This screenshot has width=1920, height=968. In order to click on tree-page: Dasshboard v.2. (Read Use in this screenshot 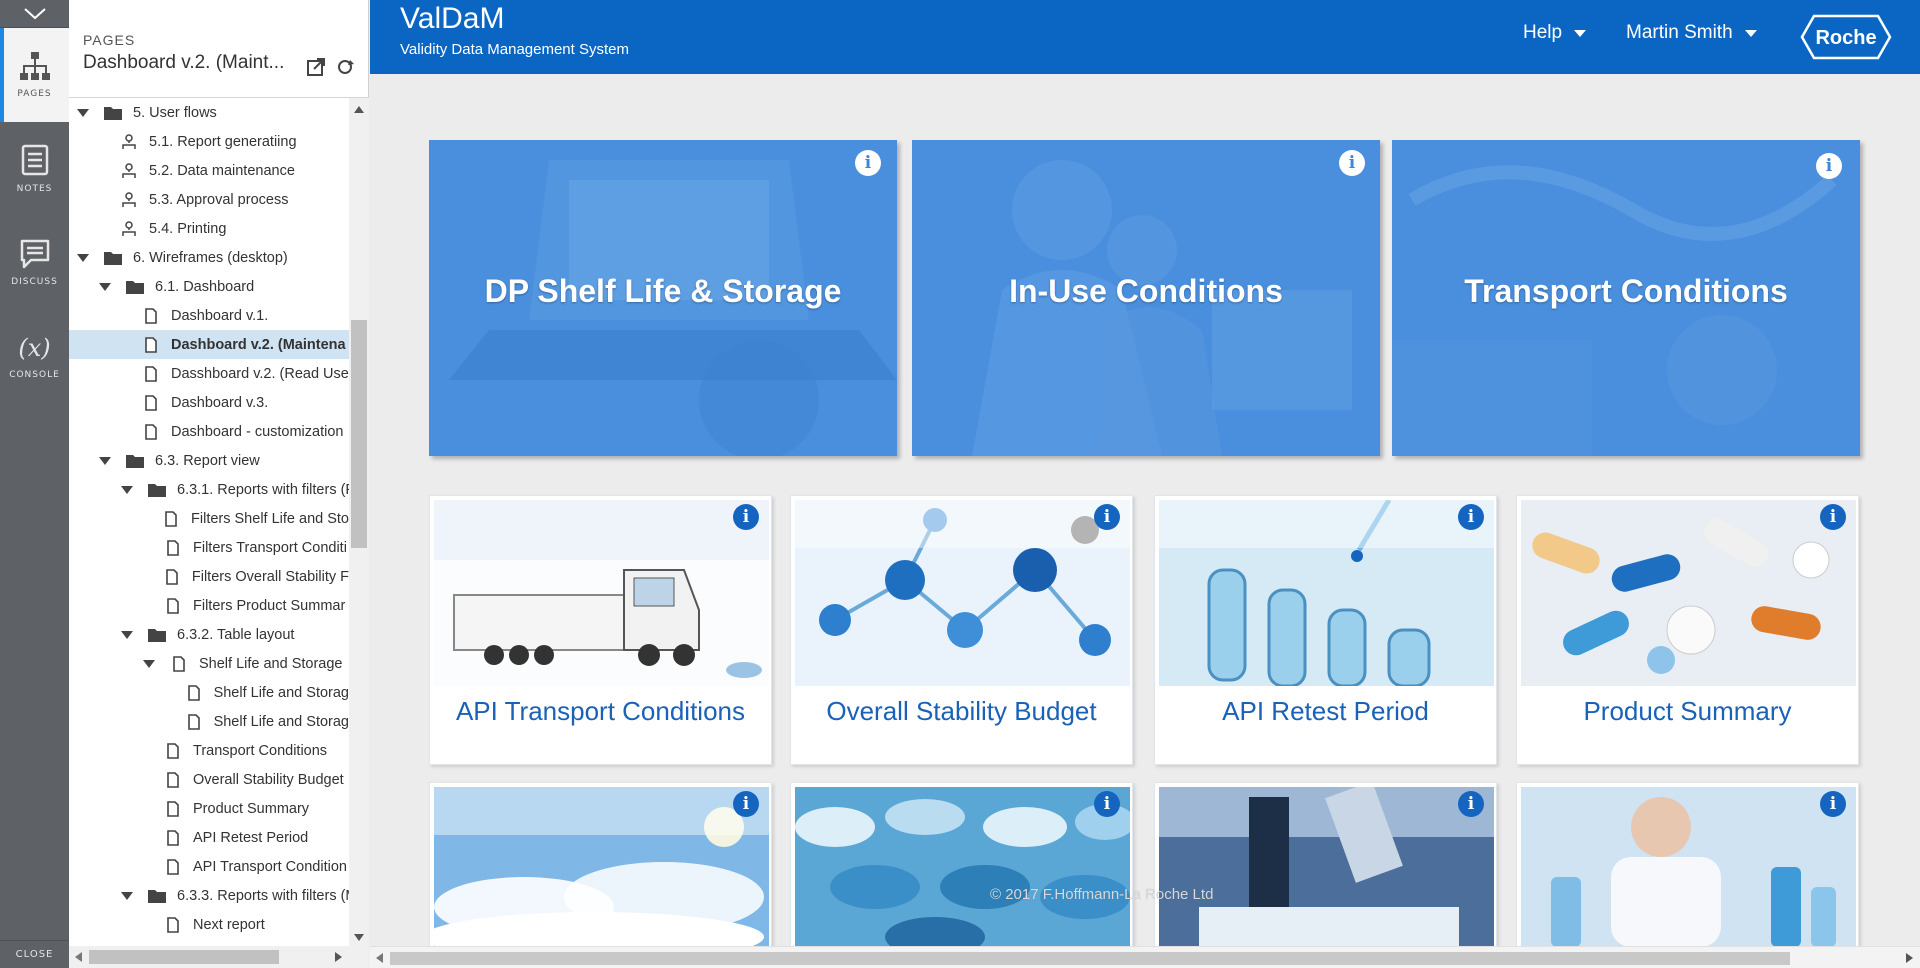, I will do `click(209, 373)`.